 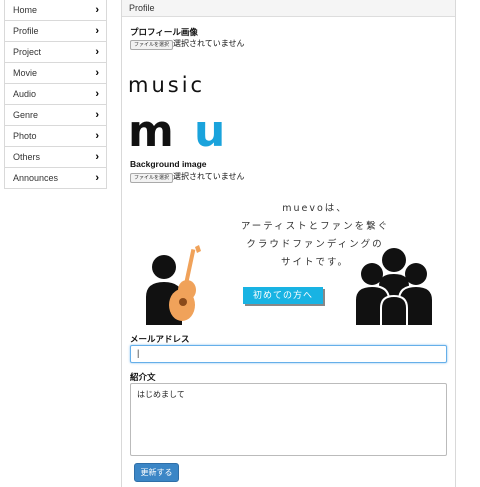 I want to click on email-input-value: |, so click(x=138, y=353).